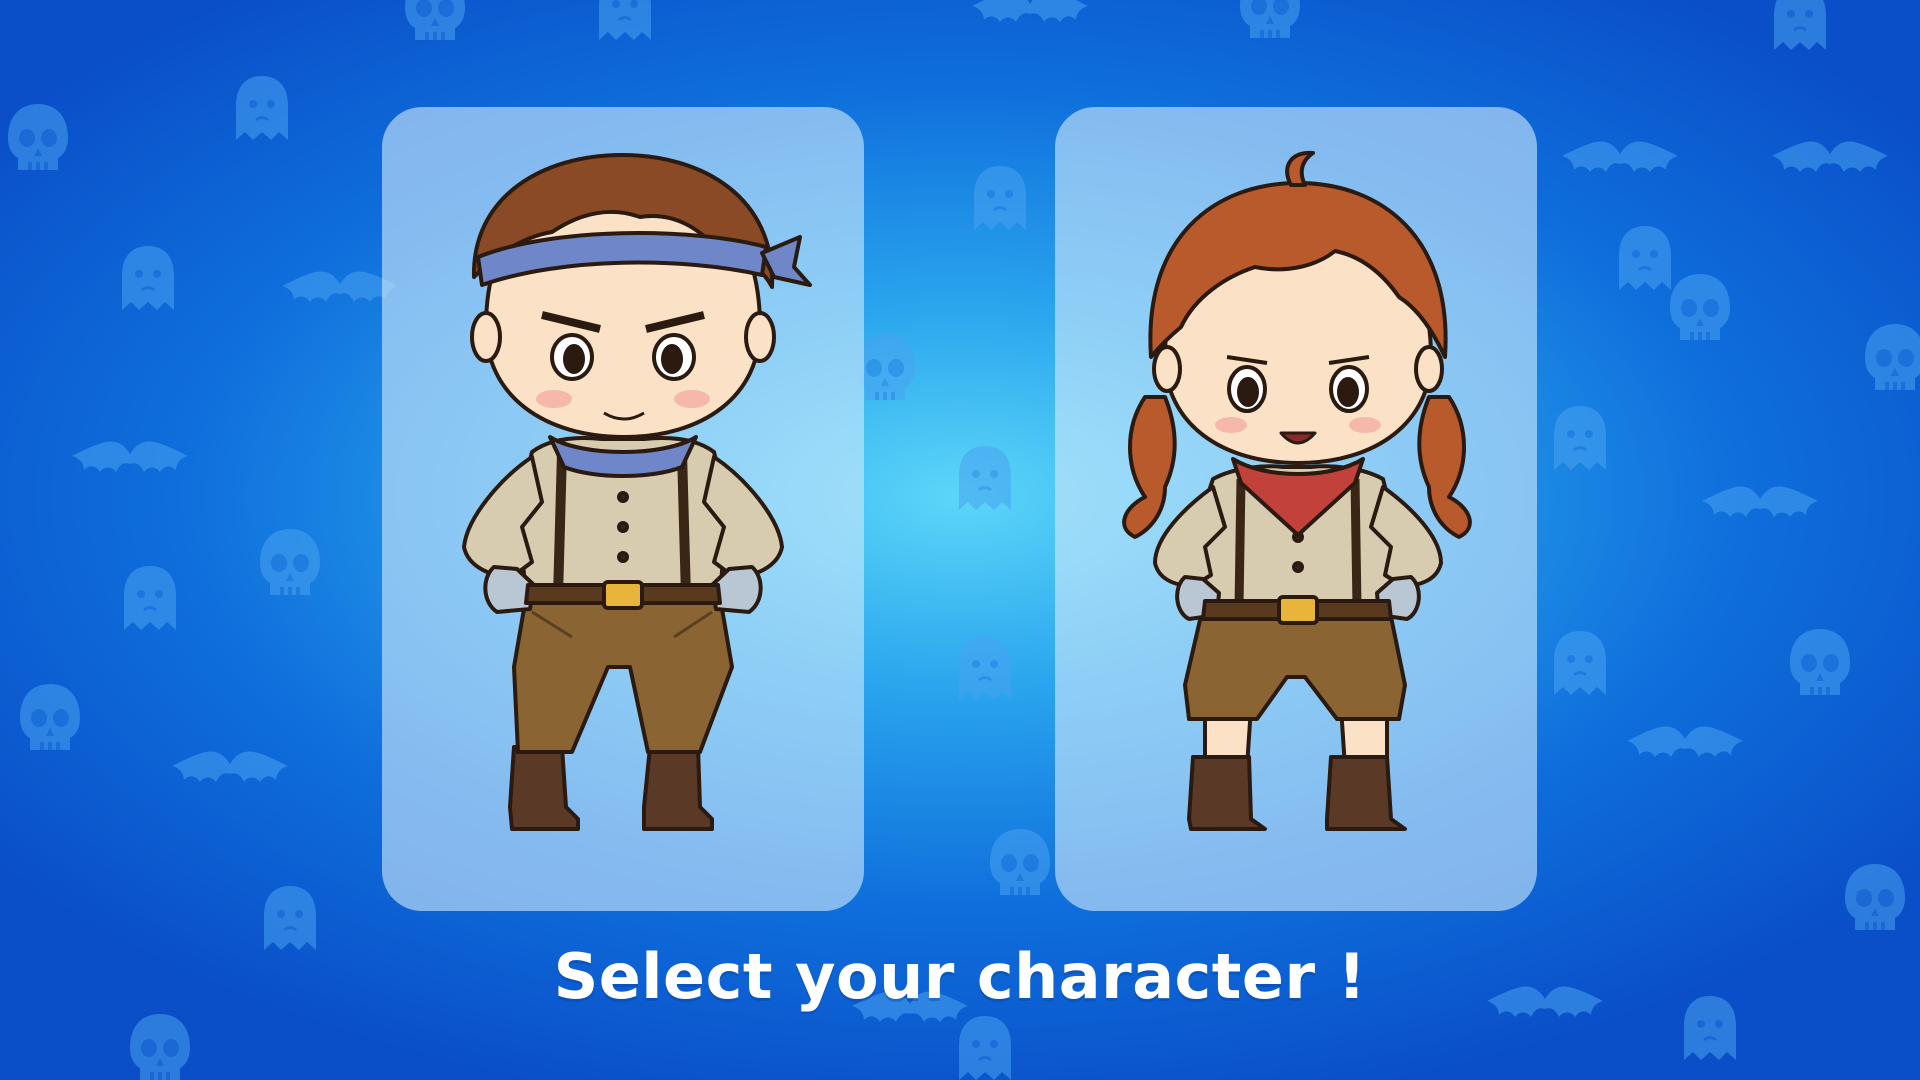  I want to click on page-title: Select your character !, so click(960, 976).